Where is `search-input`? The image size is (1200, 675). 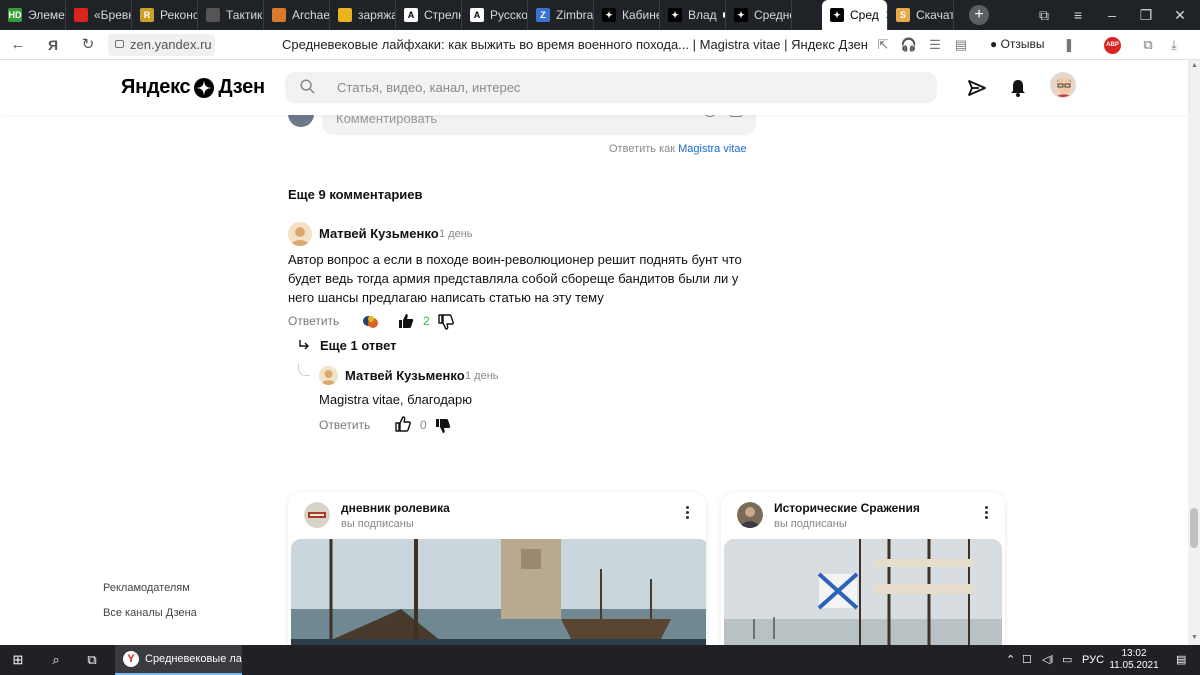
search-input is located at coordinates (627, 87).